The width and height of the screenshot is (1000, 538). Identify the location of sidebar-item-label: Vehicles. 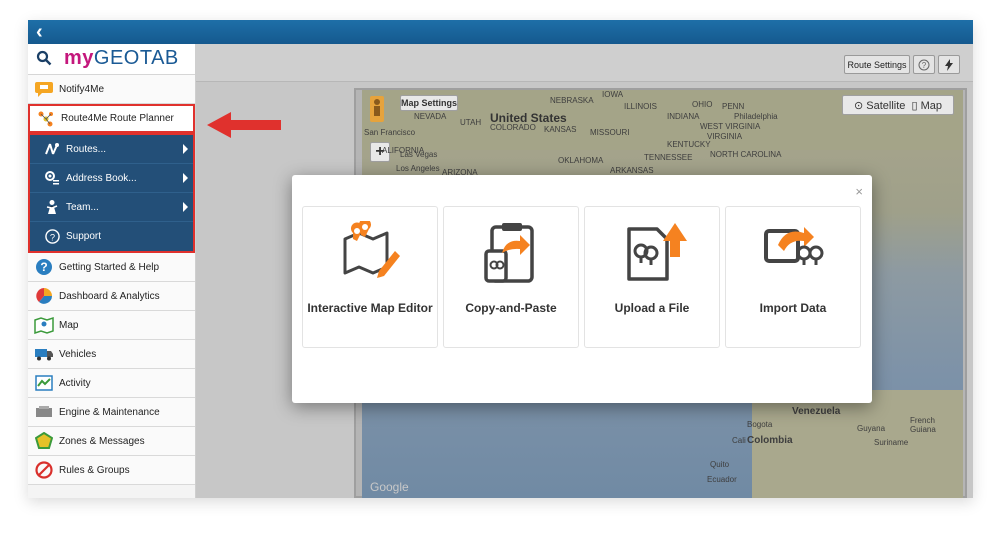
(78, 354).